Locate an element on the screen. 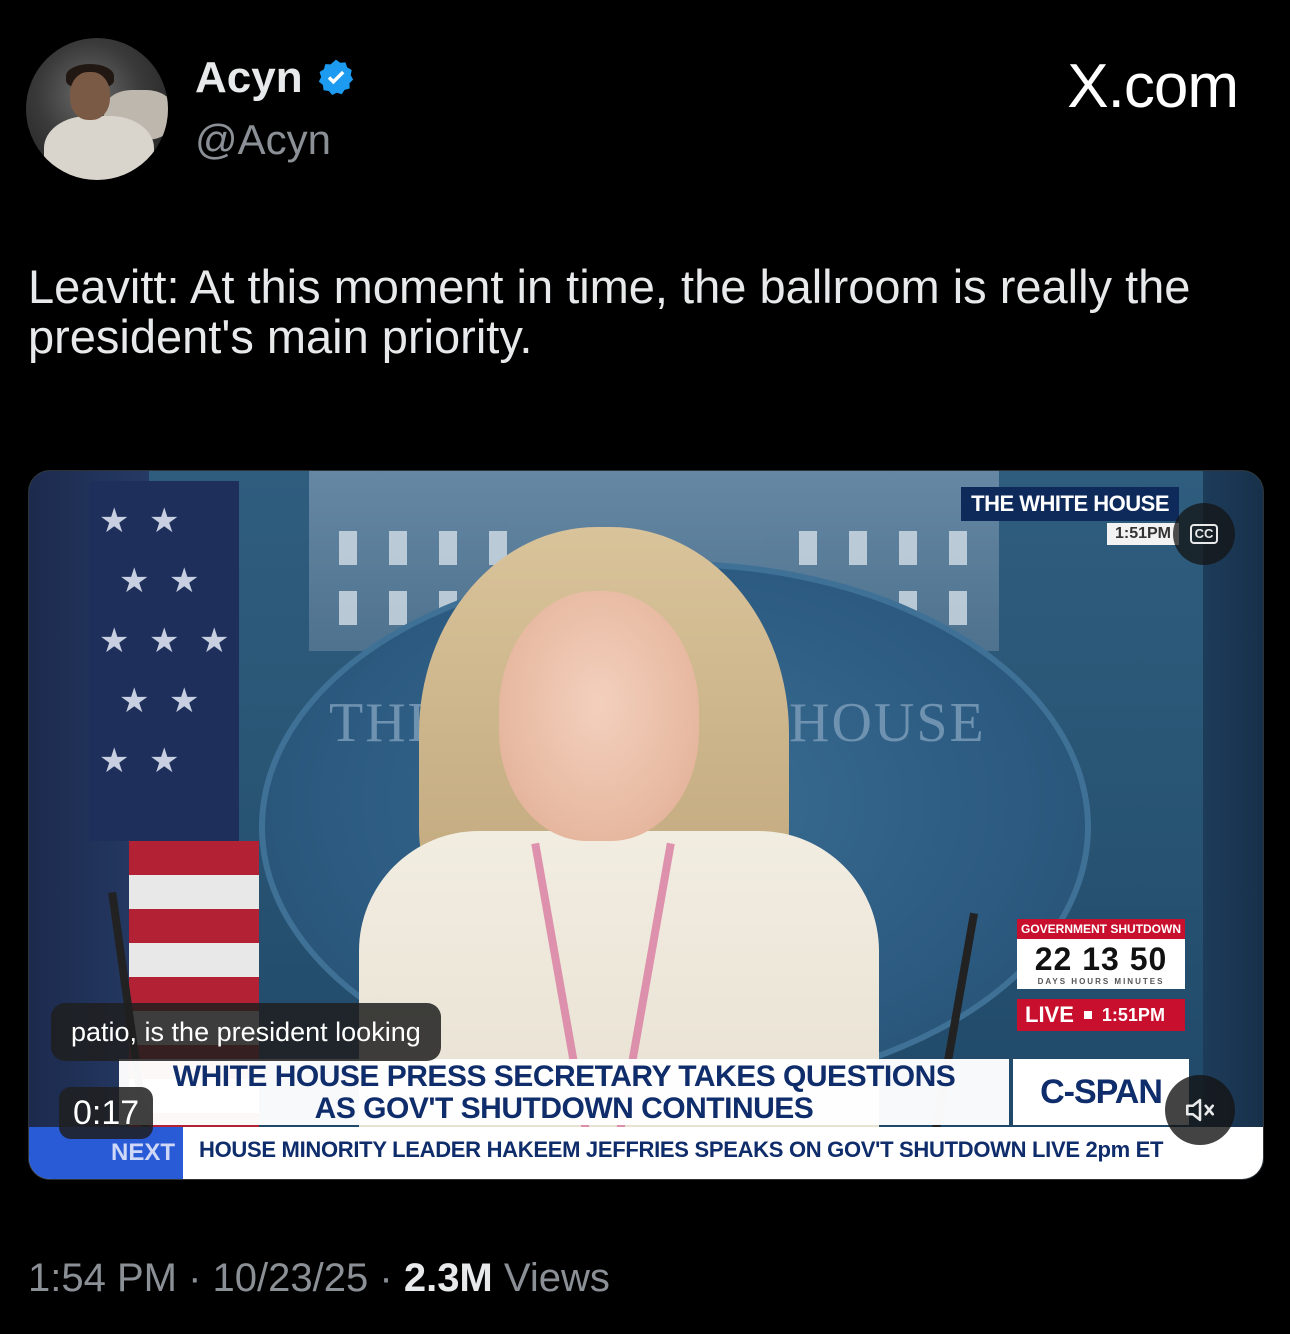 Image resolution: width=1290 pixels, height=1334 pixels. site-watermark: X.com is located at coordinates (1153, 86).